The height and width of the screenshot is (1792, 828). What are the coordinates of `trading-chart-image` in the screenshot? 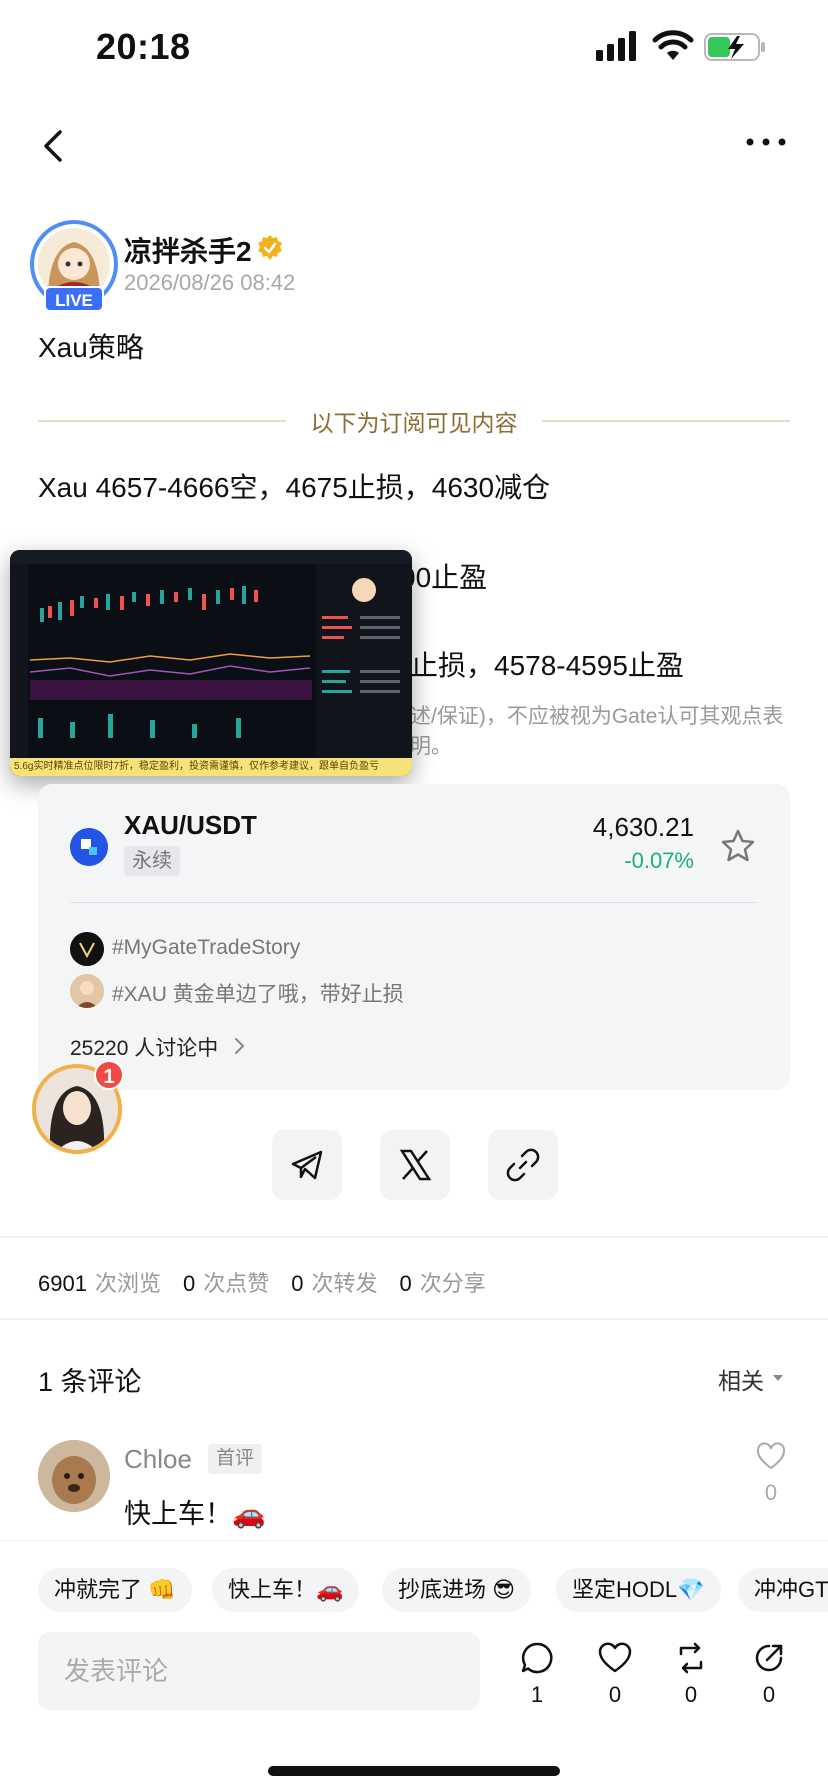 It's located at (211, 654).